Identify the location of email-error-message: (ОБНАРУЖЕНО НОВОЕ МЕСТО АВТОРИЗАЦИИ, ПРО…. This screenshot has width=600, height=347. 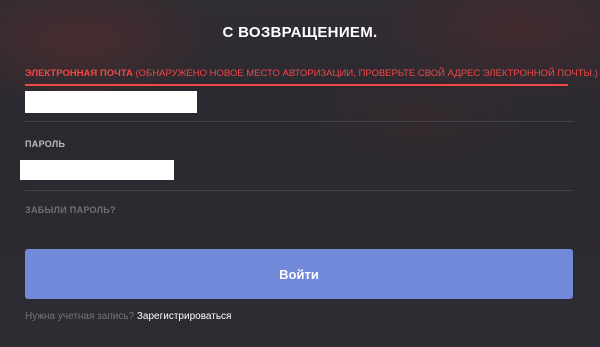
(365, 73).